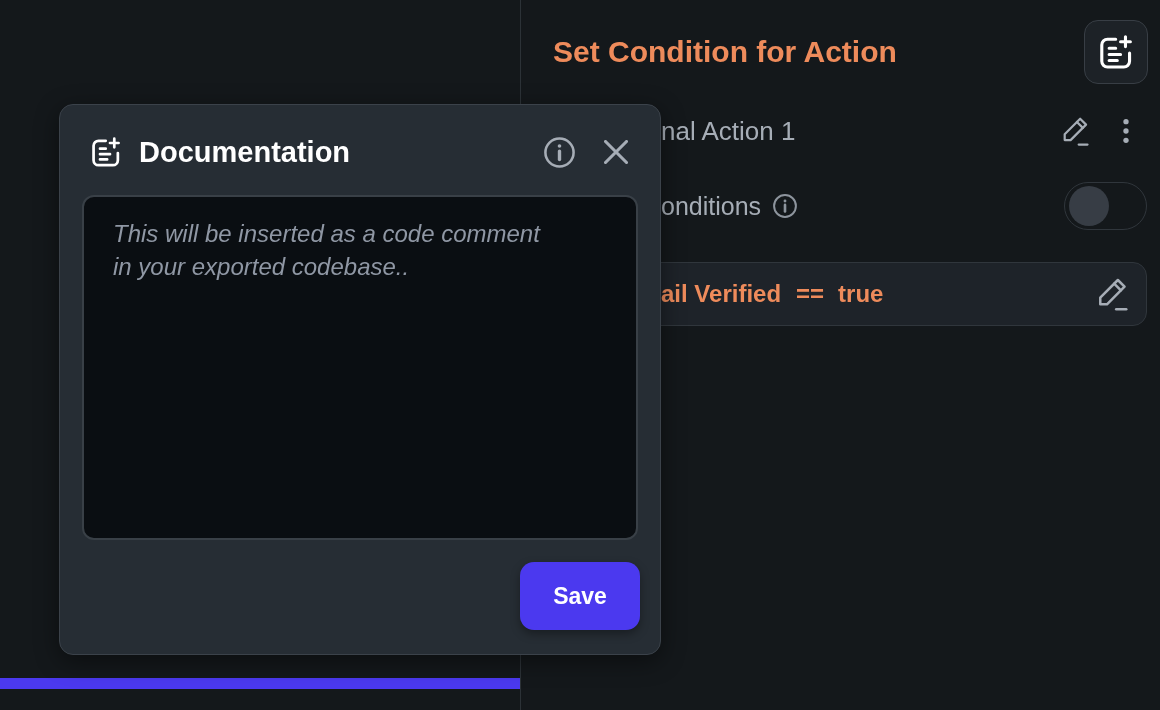  I want to click on documentation-button, so click(1116, 52).